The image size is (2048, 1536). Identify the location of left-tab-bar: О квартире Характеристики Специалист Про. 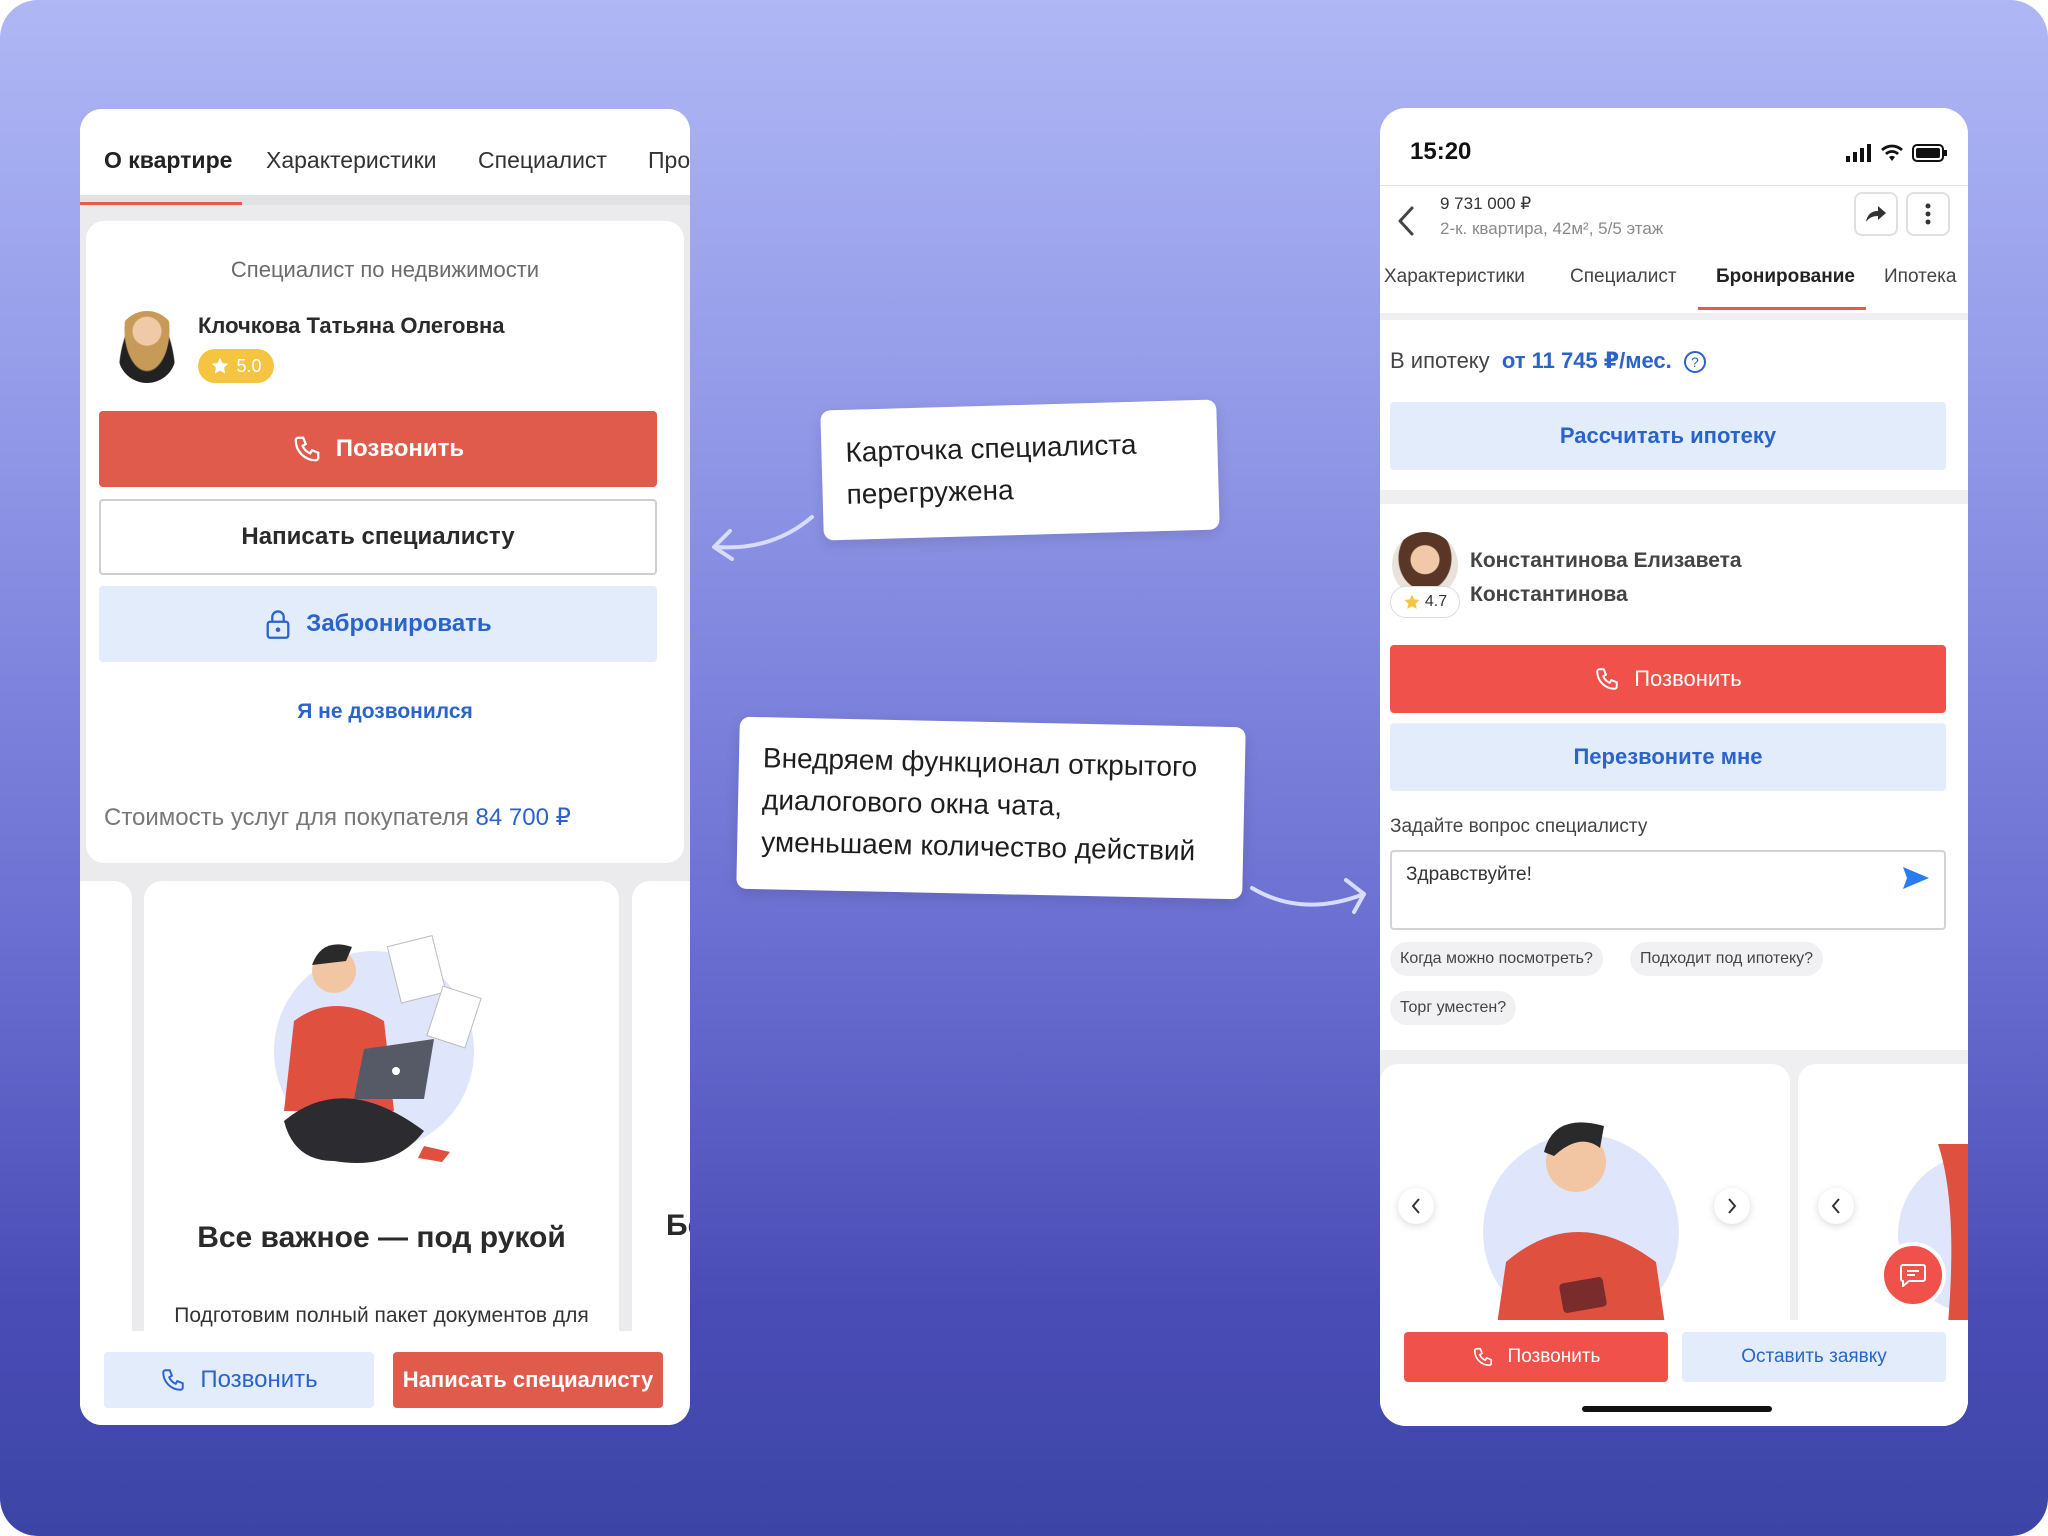
(385, 157).